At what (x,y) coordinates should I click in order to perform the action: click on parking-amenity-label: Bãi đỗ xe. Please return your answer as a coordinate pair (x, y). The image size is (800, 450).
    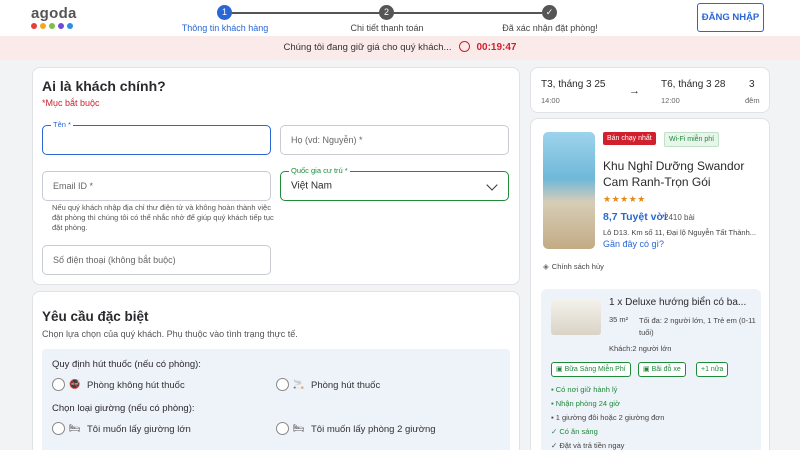
    Looking at the image, I should click on (666, 369).